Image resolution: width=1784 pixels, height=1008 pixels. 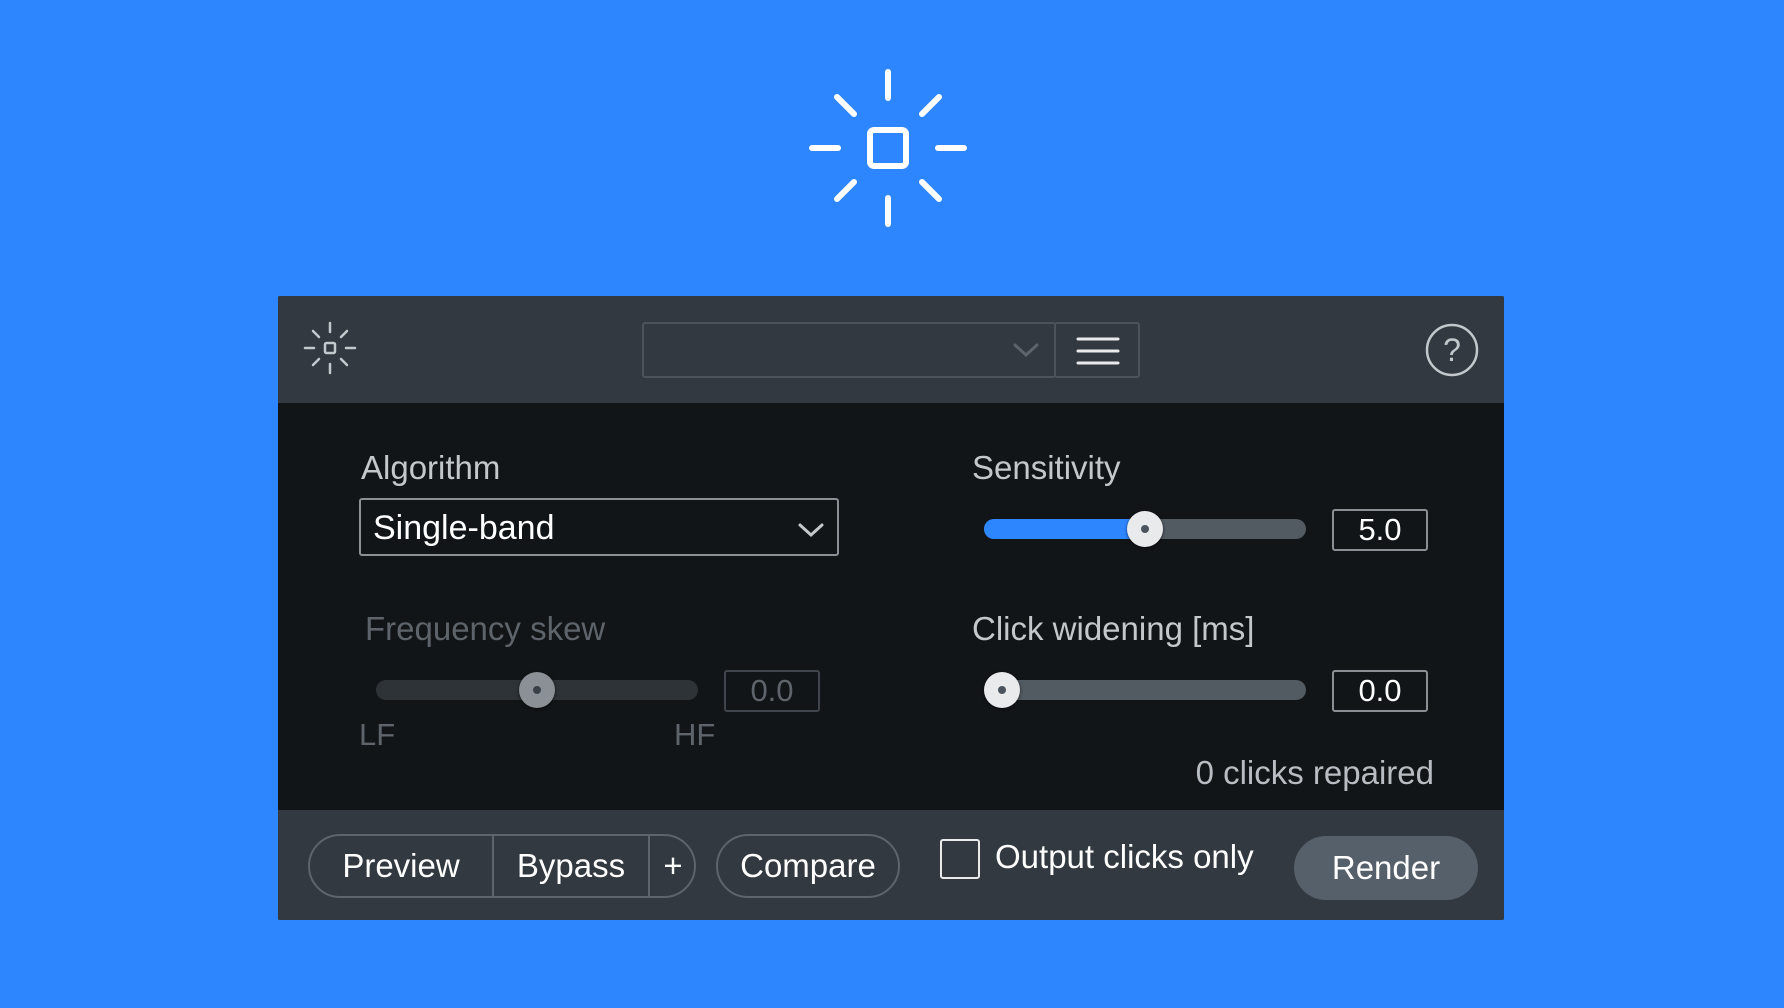 What do you see at coordinates (888, 148) in the screenshot?
I see `hero-de-click-icon` at bounding box center [888, 148].